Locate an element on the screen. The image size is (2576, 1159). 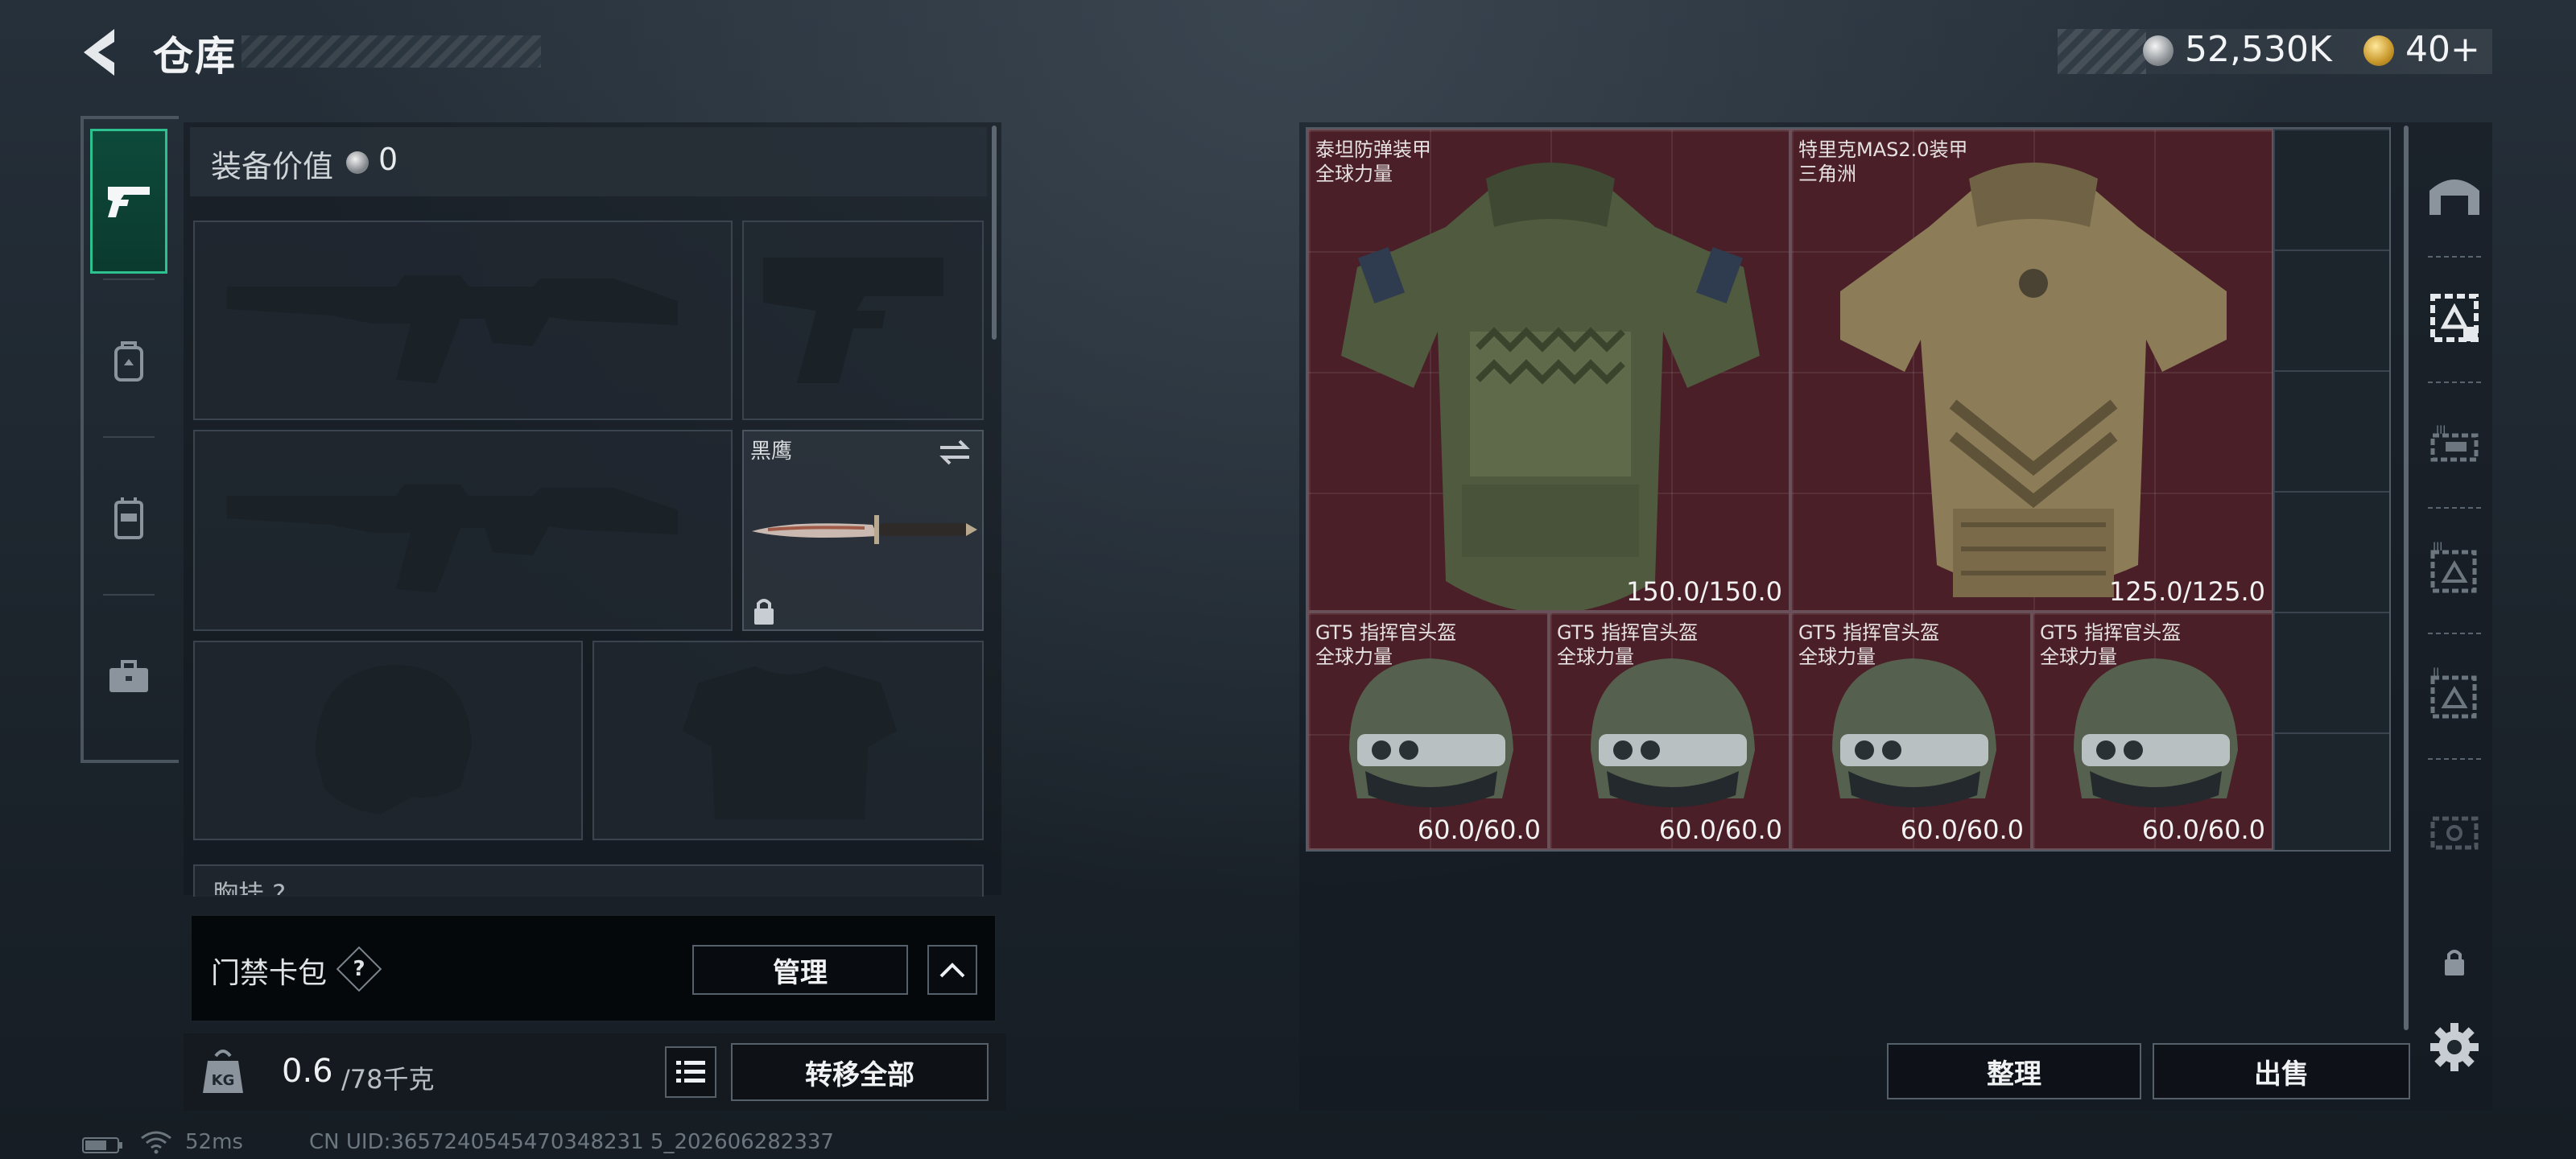
pistol-icon is located at coordinates (129, 202).